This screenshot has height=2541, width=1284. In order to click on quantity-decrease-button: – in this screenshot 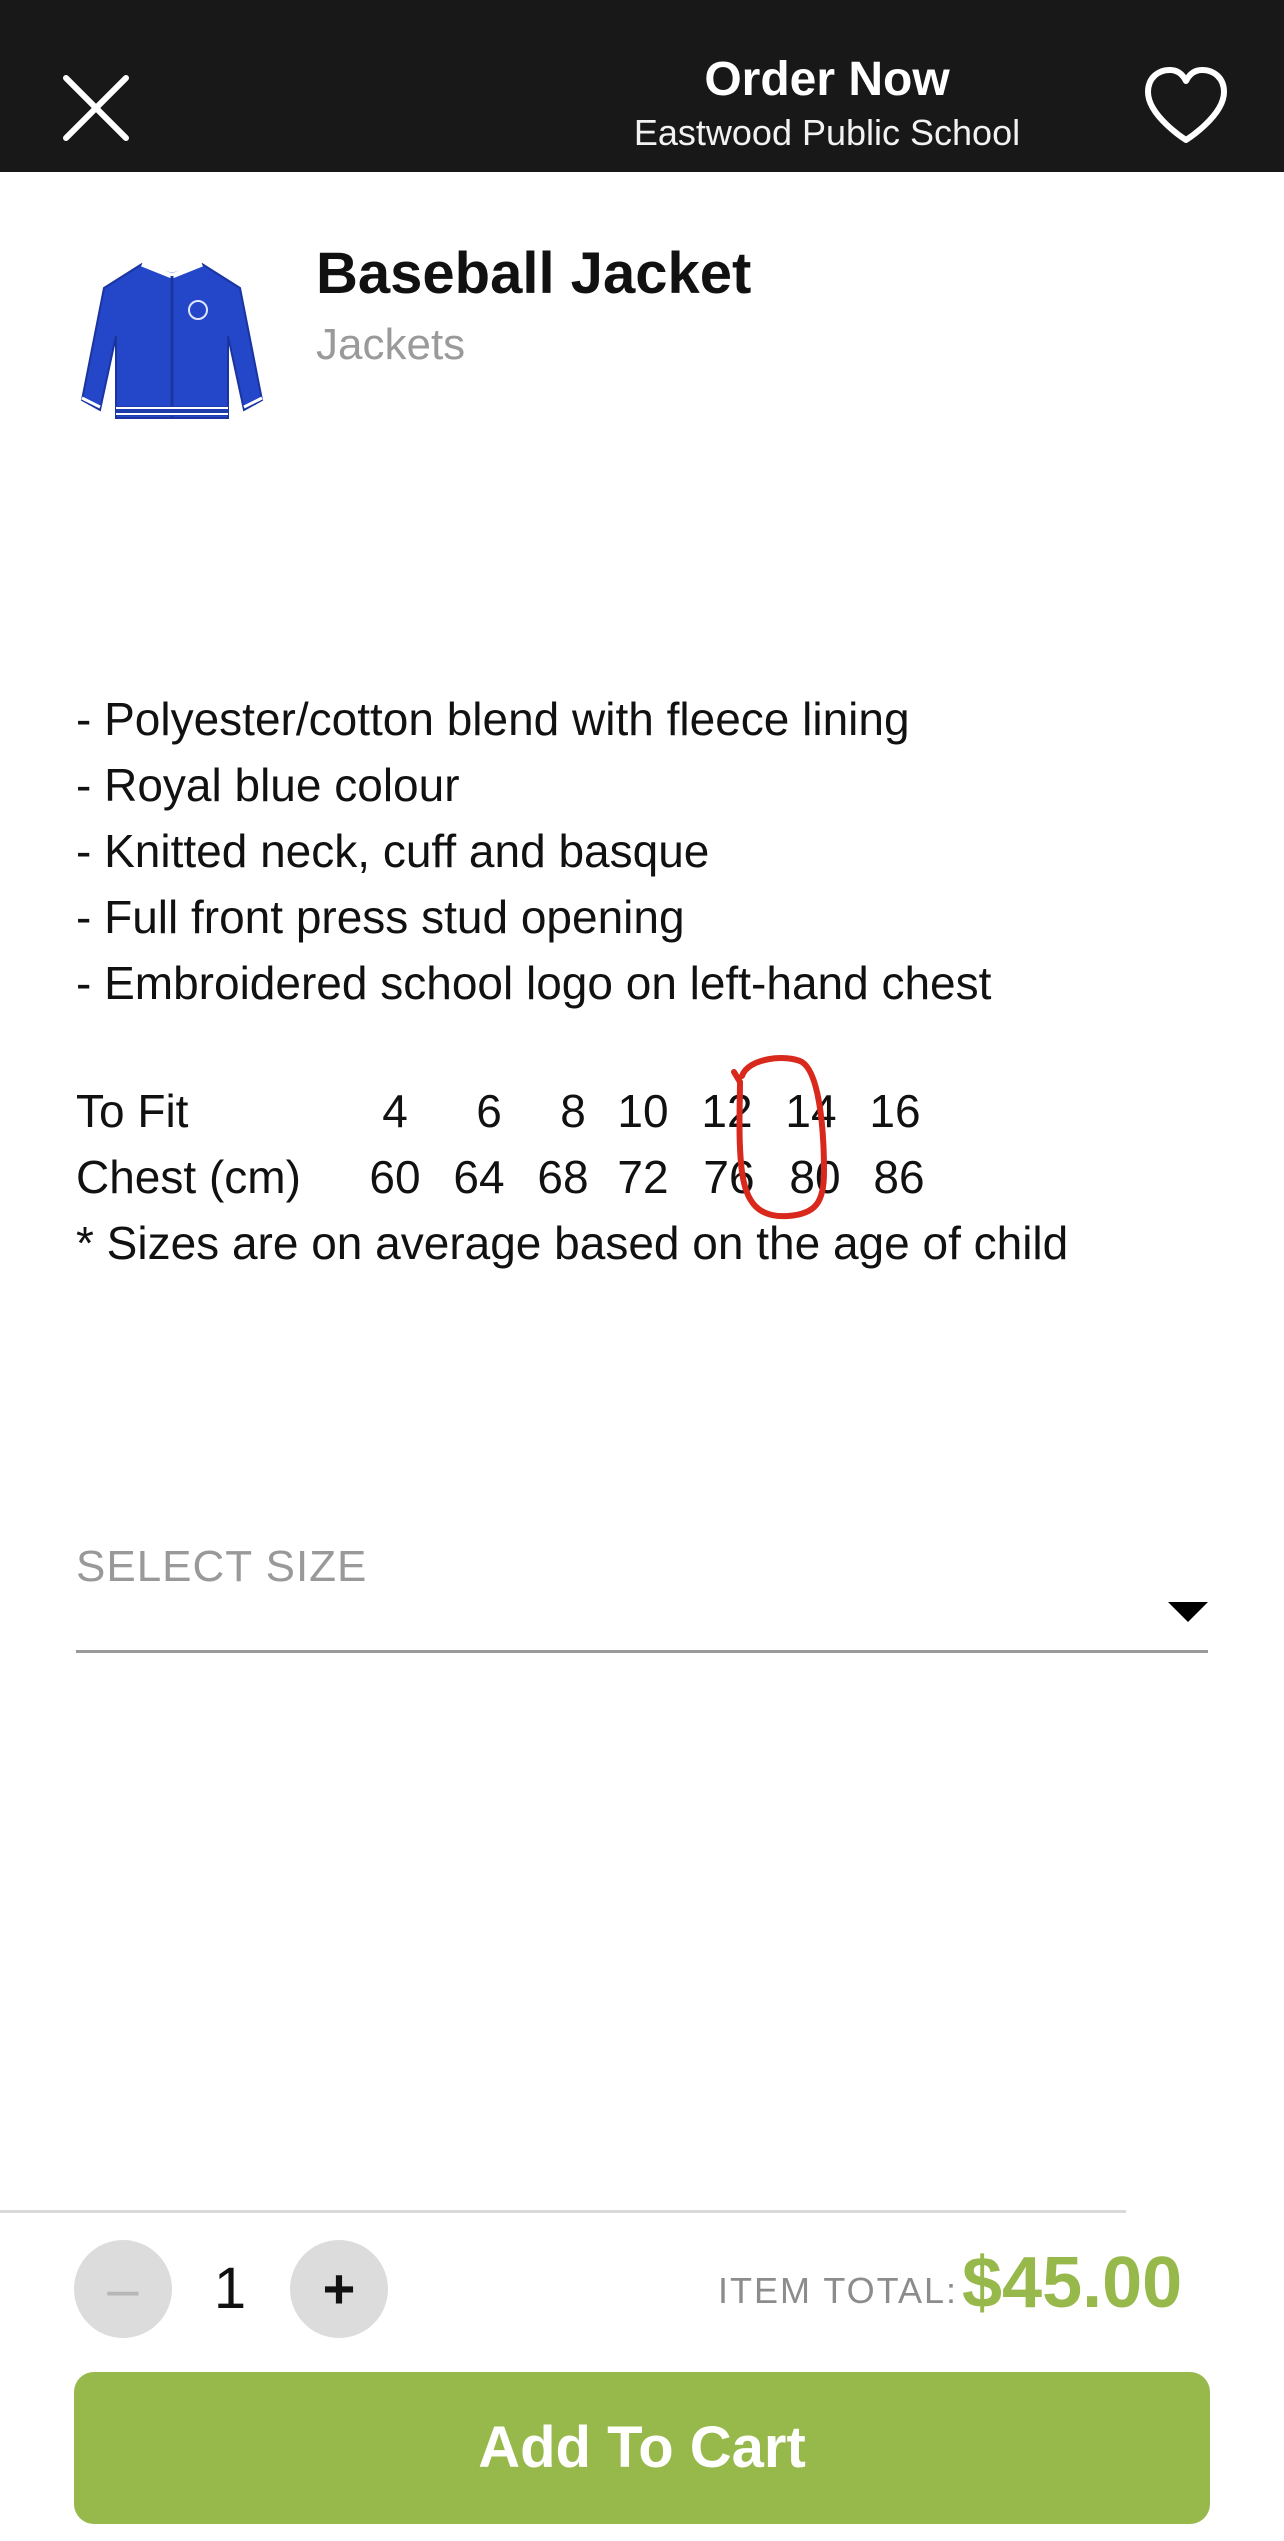, I will do `click(123, 2289)`.